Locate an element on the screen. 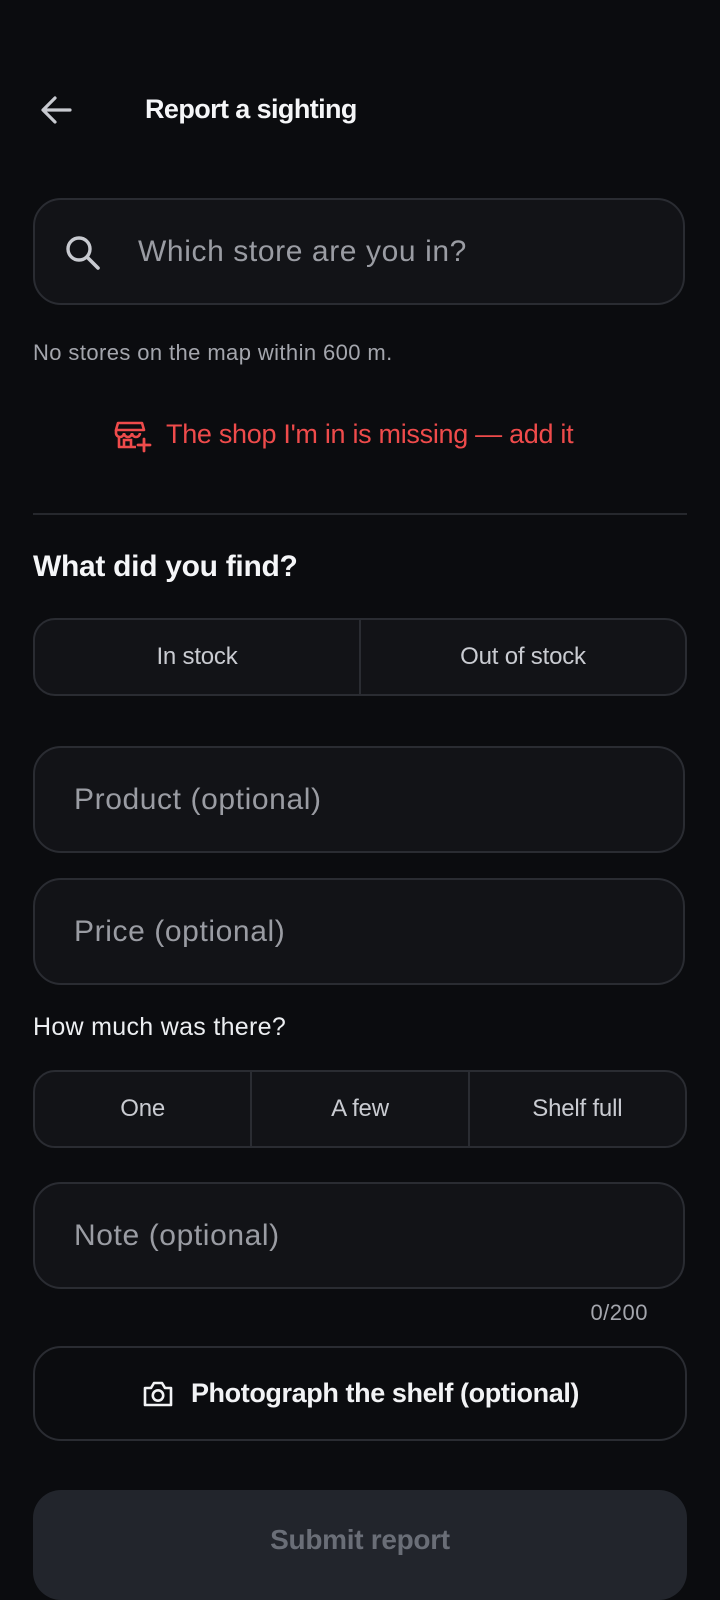  product-input is located at coordinates (359, 799).